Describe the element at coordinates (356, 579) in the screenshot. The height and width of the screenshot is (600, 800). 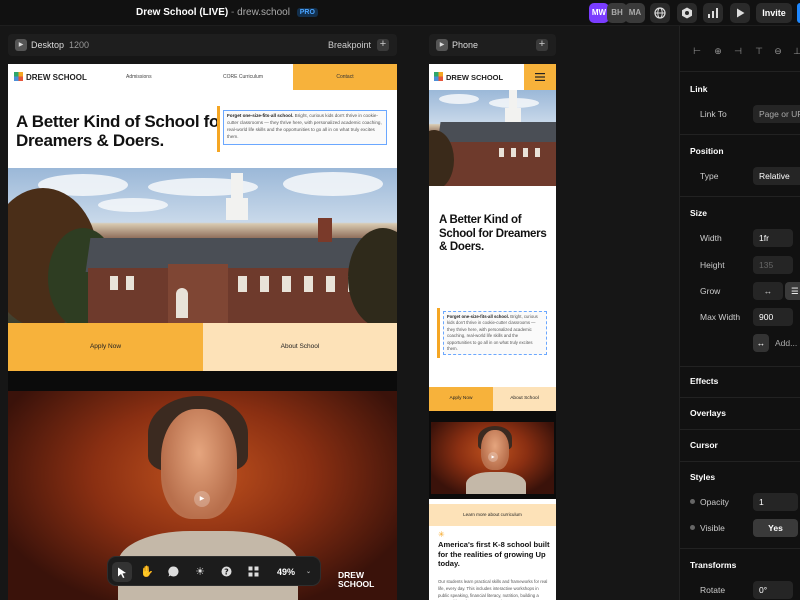
I see `video-watermark: DREW SCHOOL` at that location.